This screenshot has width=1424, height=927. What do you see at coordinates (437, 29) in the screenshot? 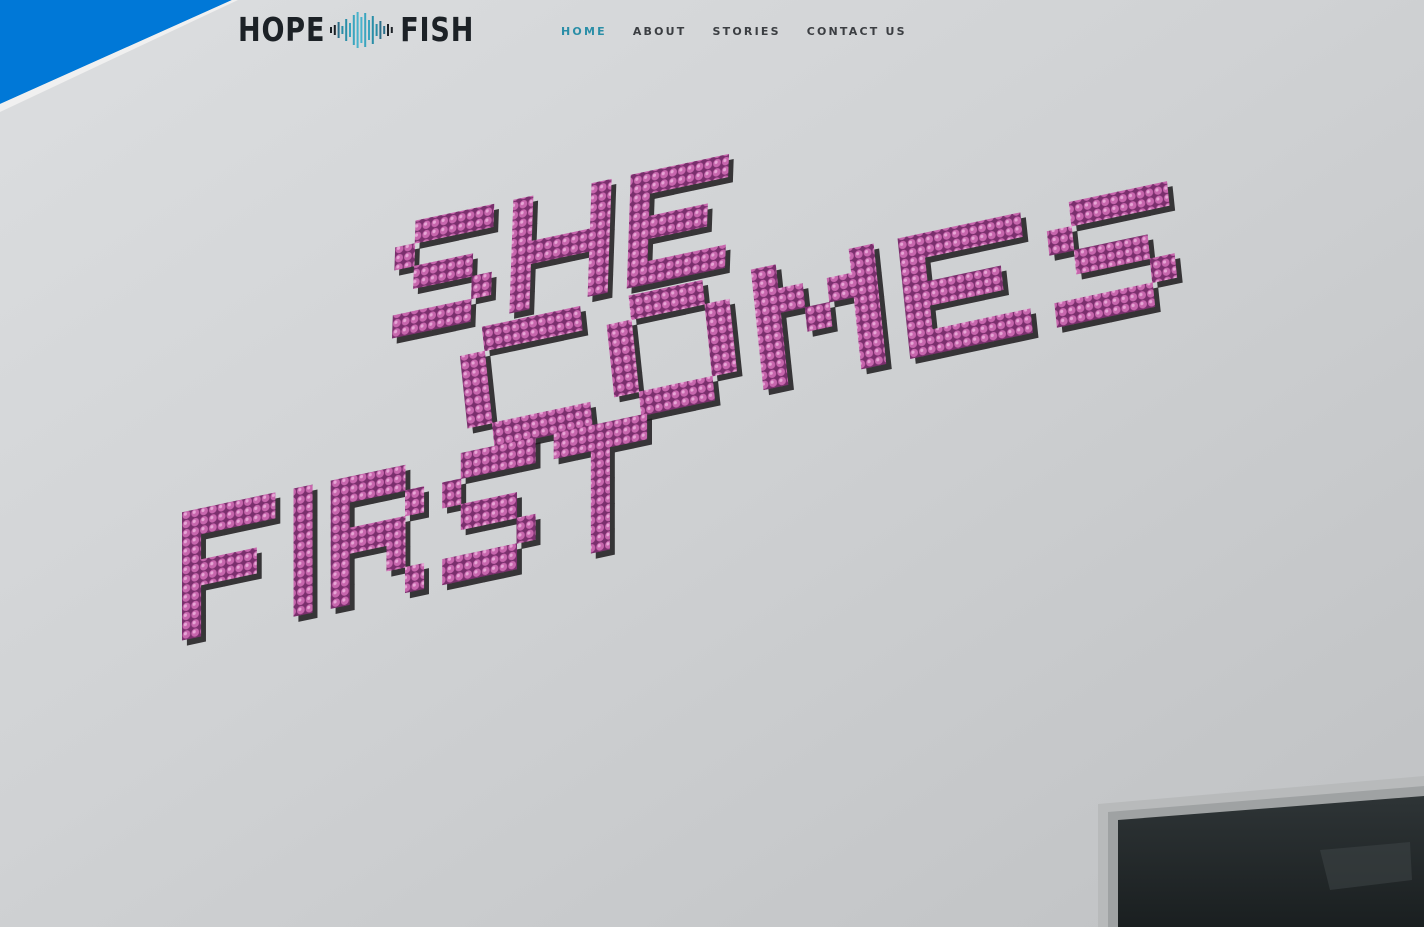
I see `logo-word-fish: FISH` at bounding box center [437, 29].